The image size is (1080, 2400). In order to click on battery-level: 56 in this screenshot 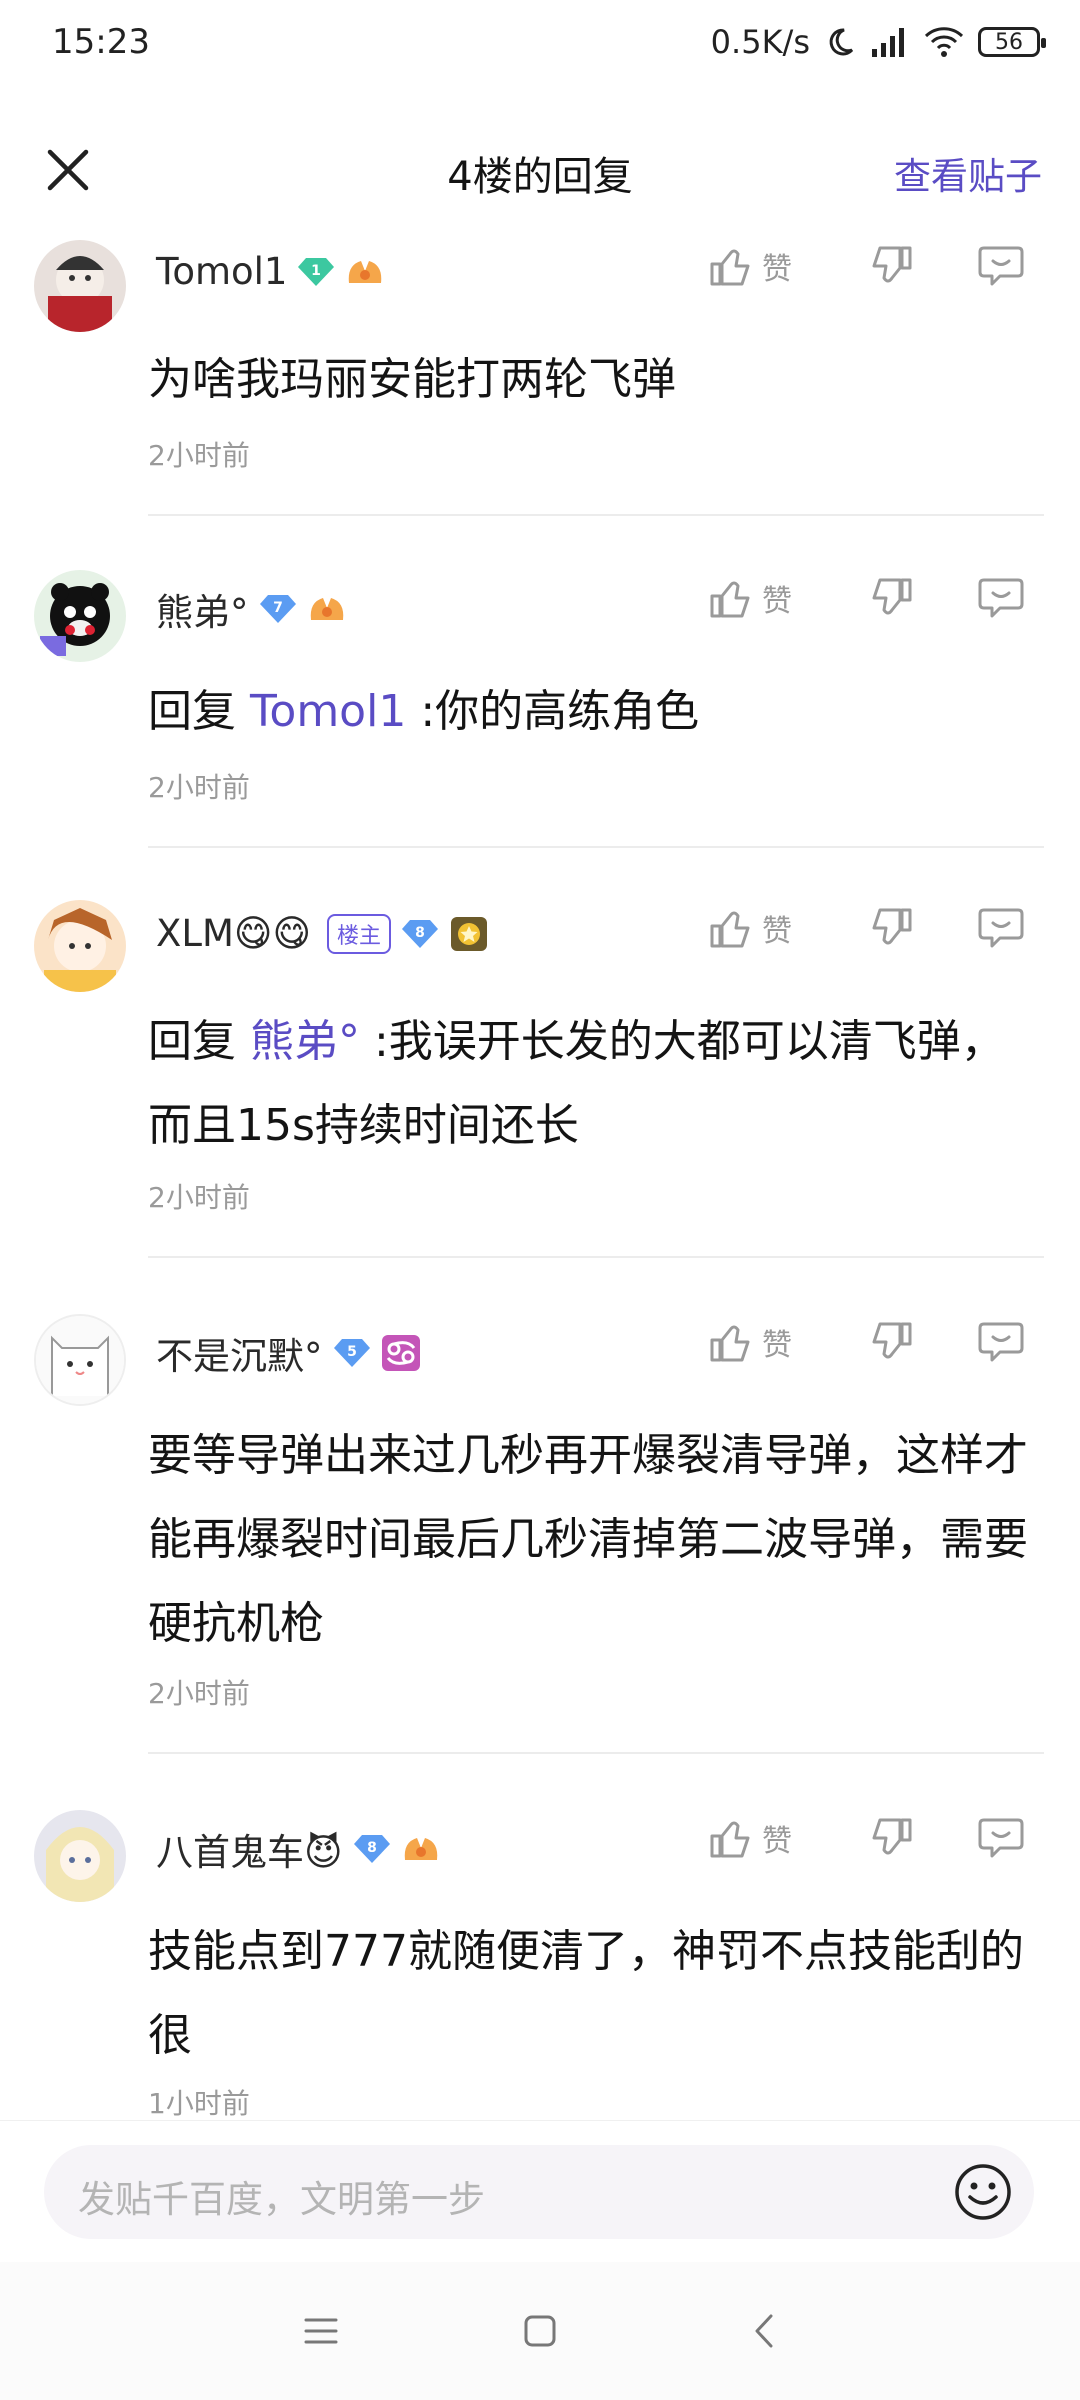, I will do `click(1009, 42)`.